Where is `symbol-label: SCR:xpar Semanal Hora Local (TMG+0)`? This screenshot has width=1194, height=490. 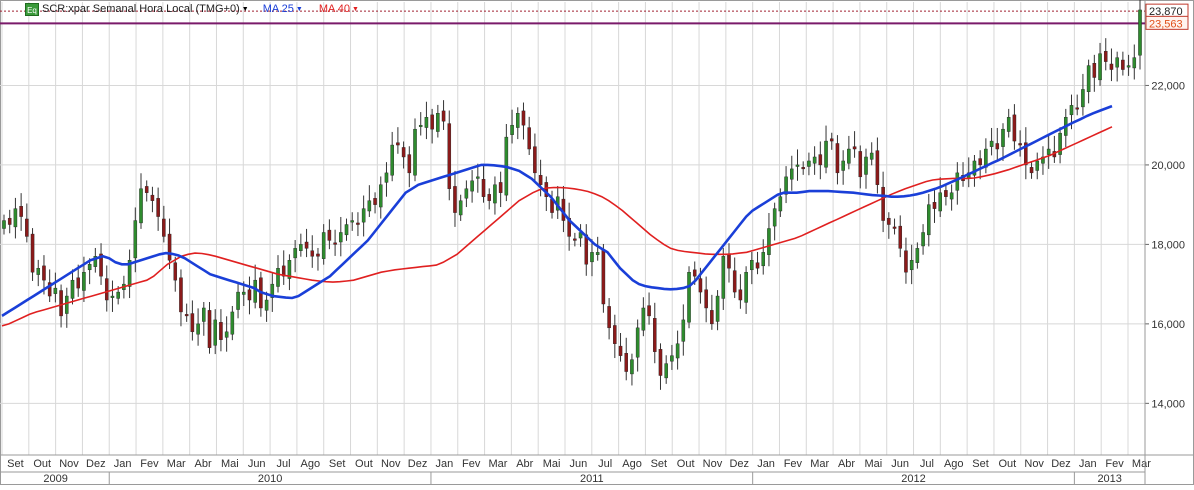
symbol-label: SCR:xpar Semanal Hora Local (TMG+0) is located at coordinates (141, 9).